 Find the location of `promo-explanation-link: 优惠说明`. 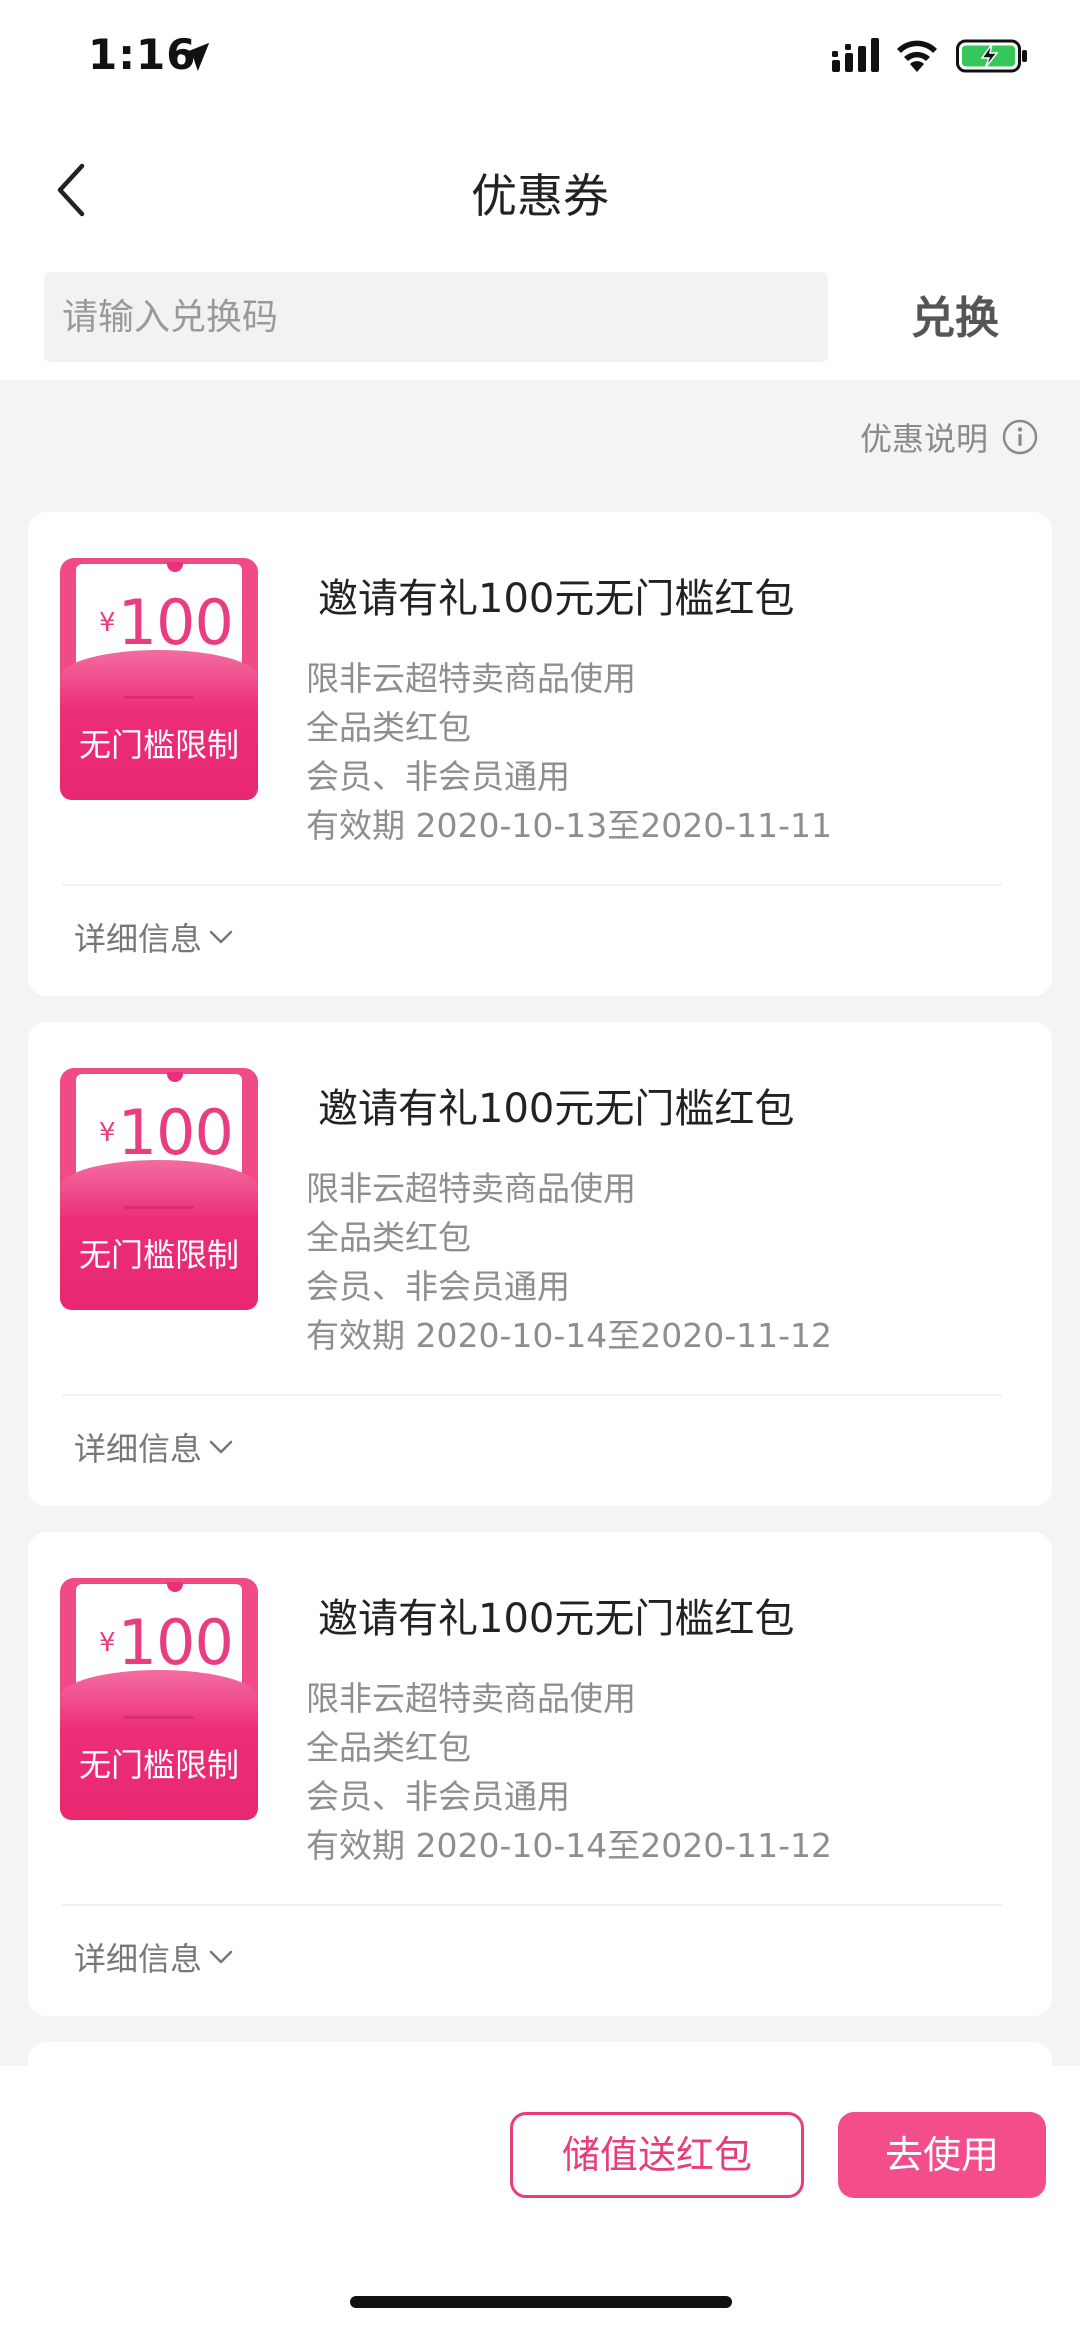

promo-explanation-link: 优惠说明 is located at coordinates (949, 437).